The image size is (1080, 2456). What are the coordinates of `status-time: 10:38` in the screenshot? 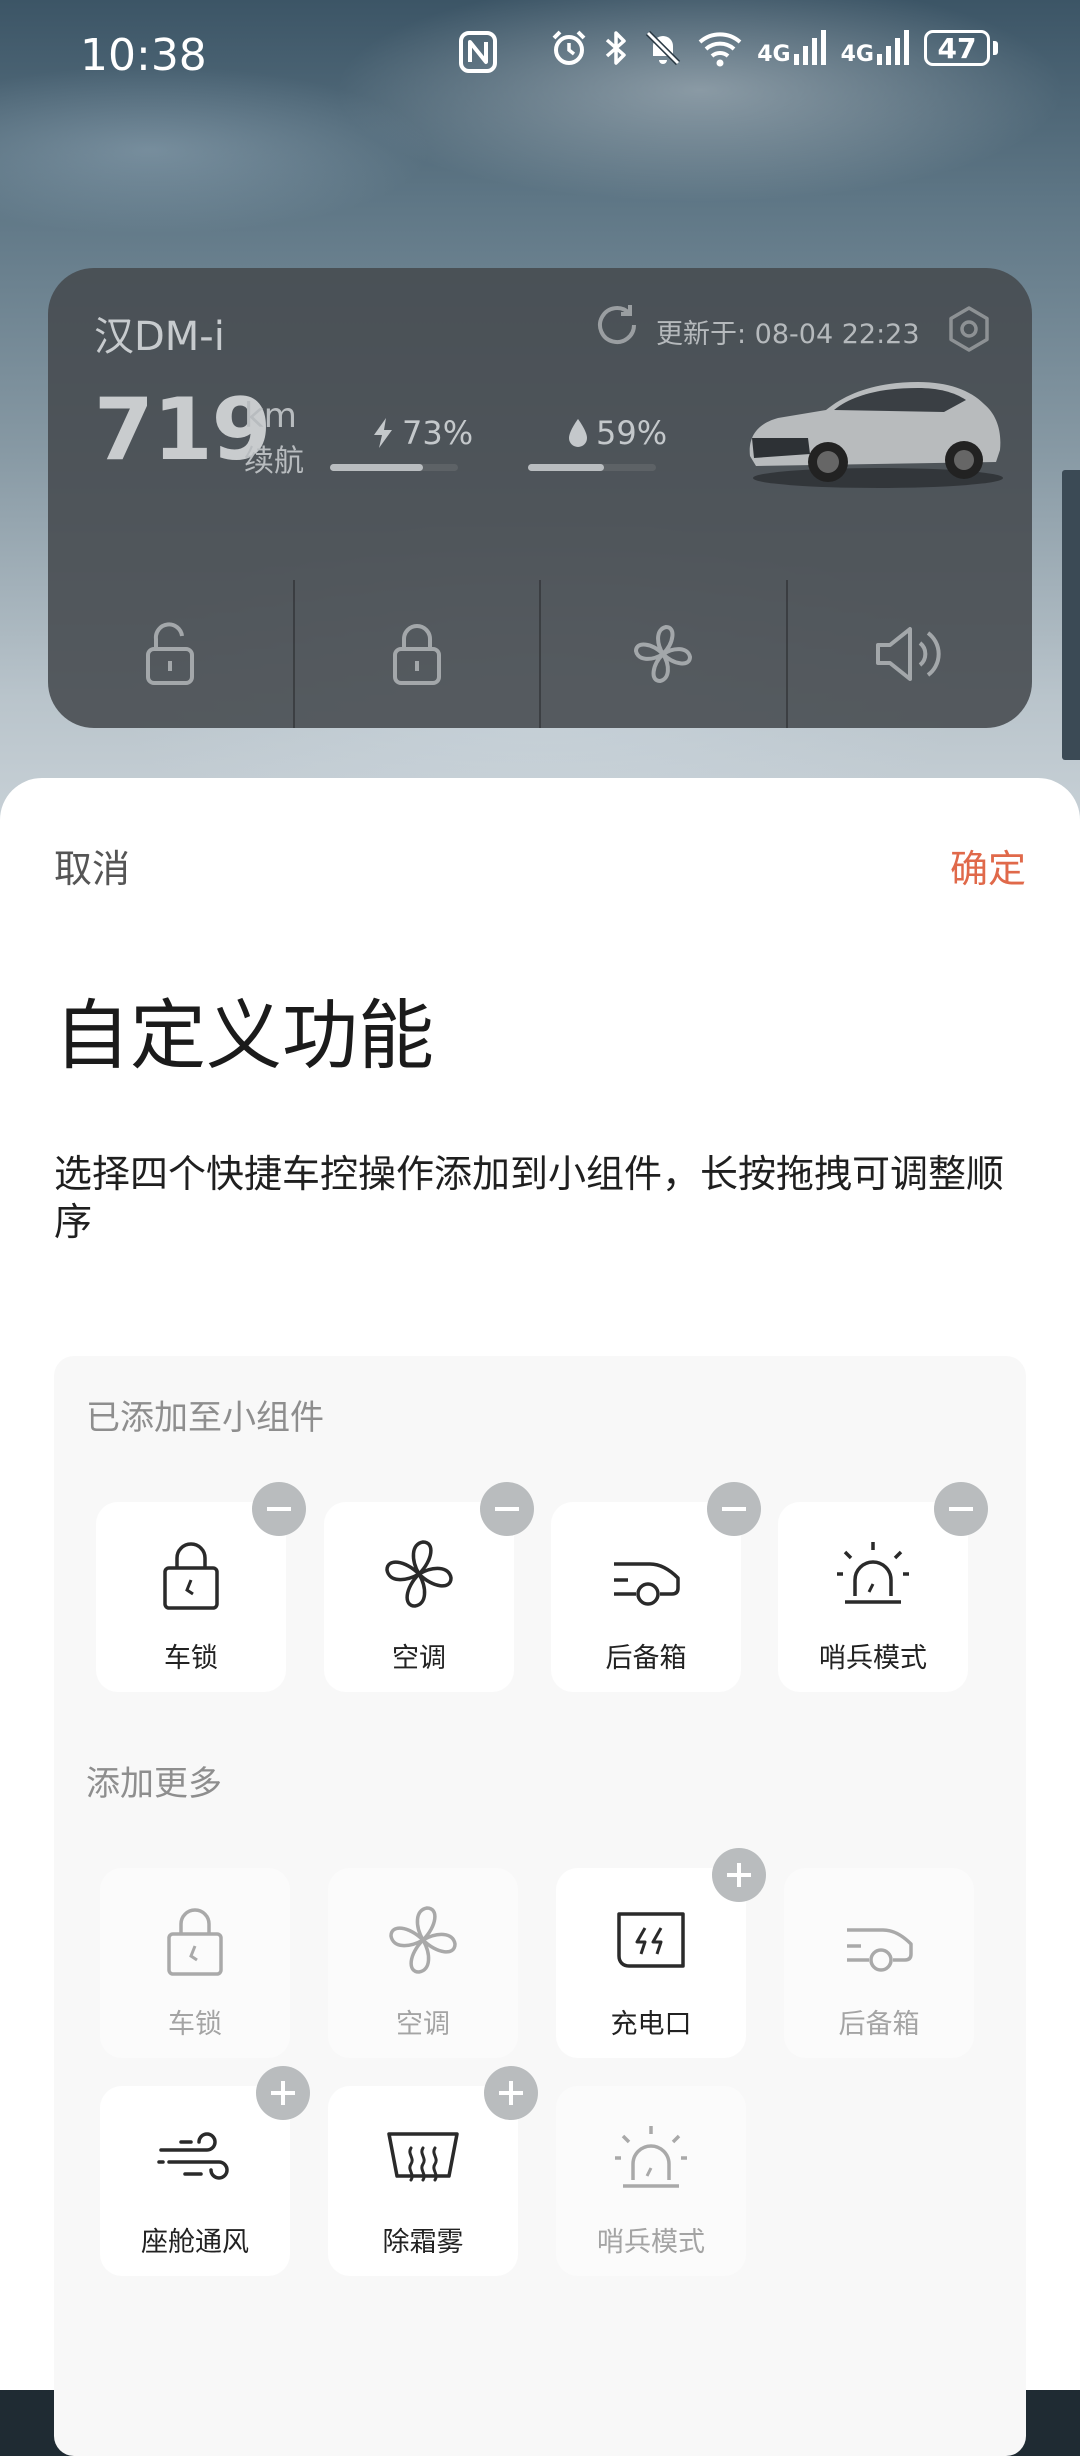 It's located at (143, 55).